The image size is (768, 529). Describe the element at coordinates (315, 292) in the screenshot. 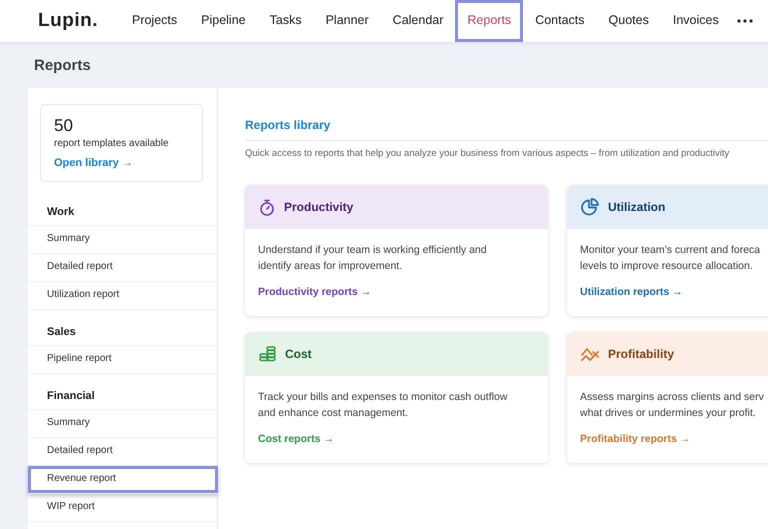

I see `card-link: Productivity reports →` at that location.